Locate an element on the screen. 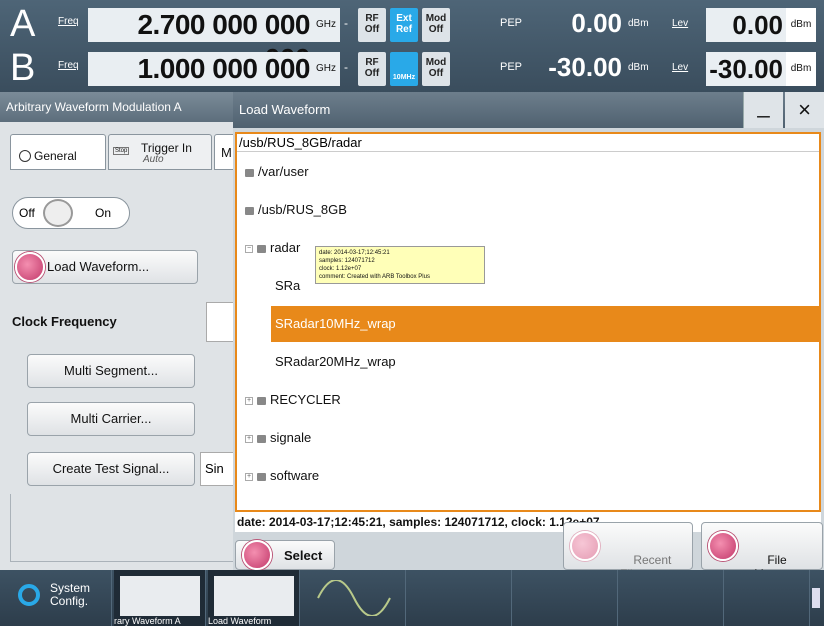 The height and width of the screenshot is (626, 824). stop-icon: Stop is located at coordinates (121, 151).